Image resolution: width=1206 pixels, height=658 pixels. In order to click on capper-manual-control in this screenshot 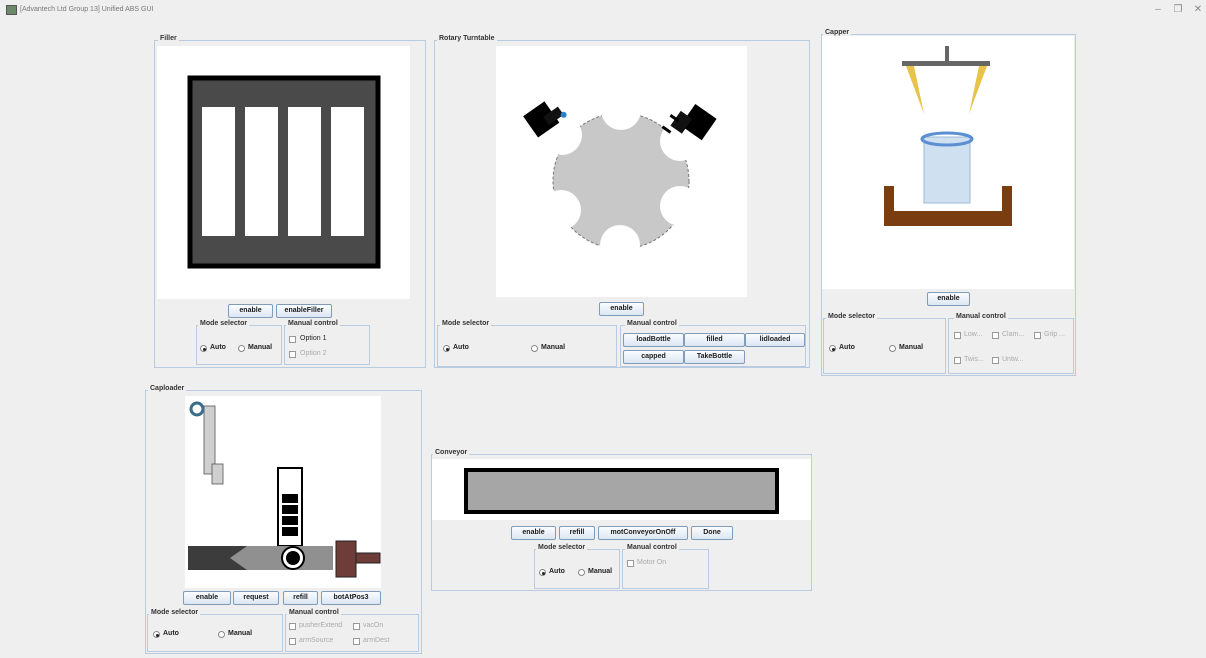, I will do `click(1011, 346)`.